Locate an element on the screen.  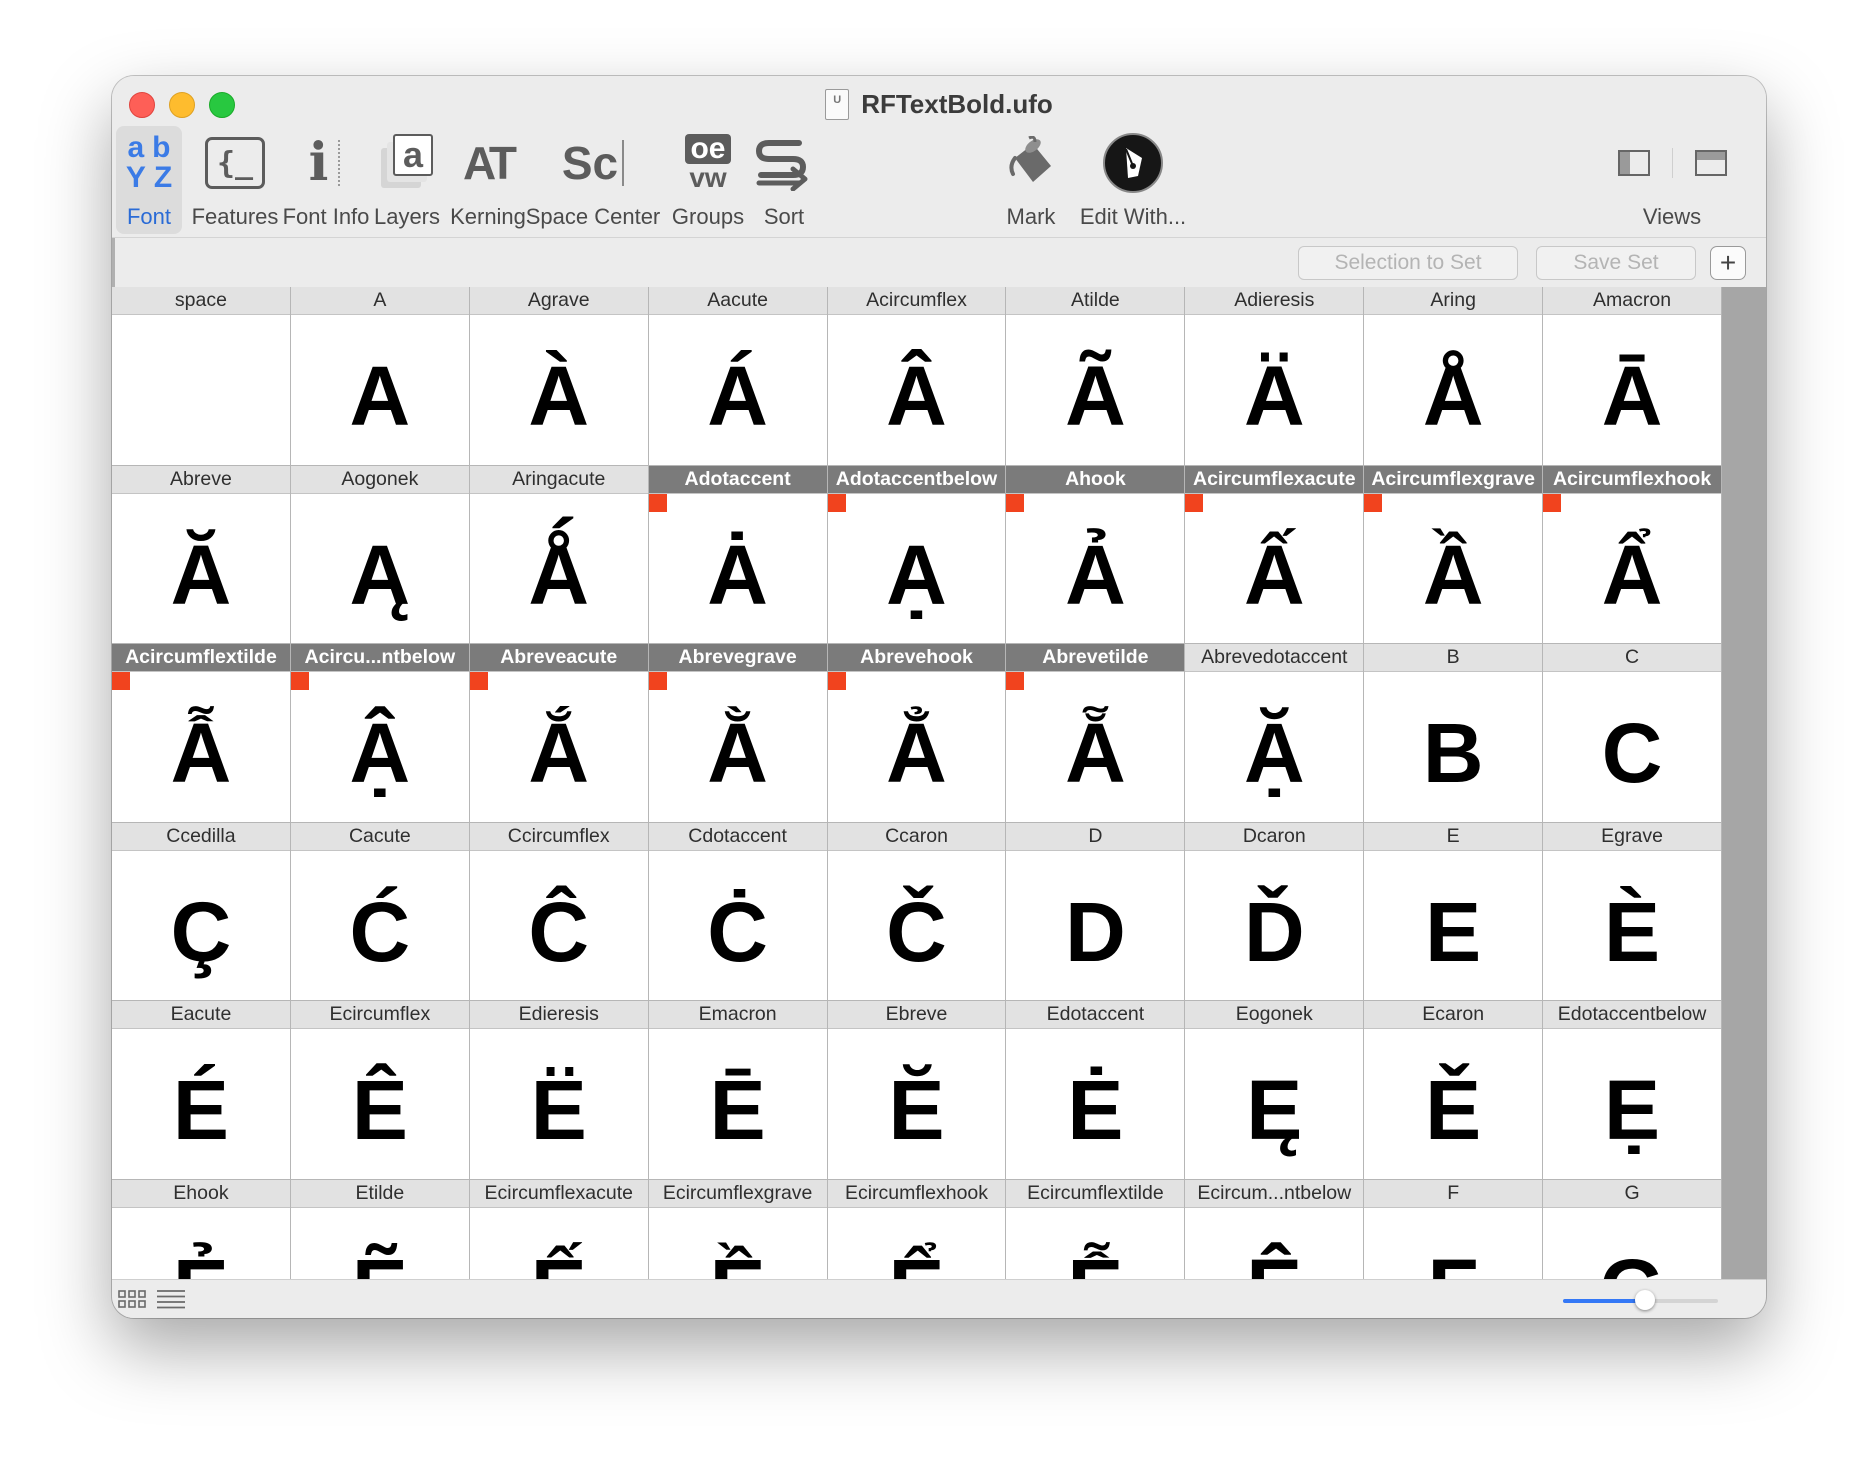
toolbar-layers-button: a Layers is located at coordinates (407, 180).